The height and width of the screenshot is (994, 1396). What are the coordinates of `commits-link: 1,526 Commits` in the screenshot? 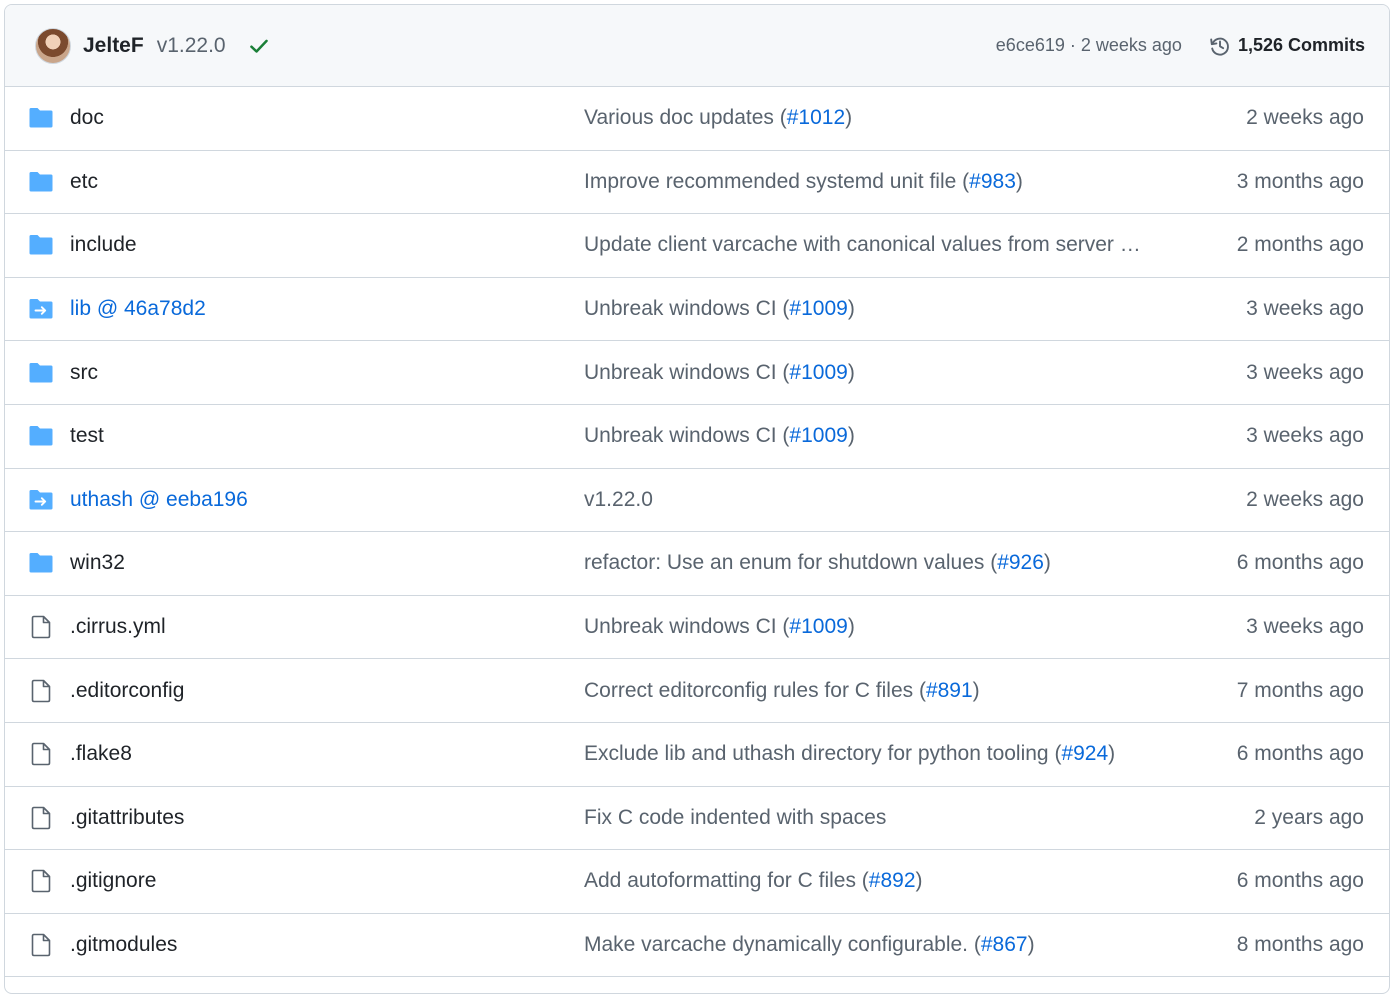 It's located at (1286, 46).